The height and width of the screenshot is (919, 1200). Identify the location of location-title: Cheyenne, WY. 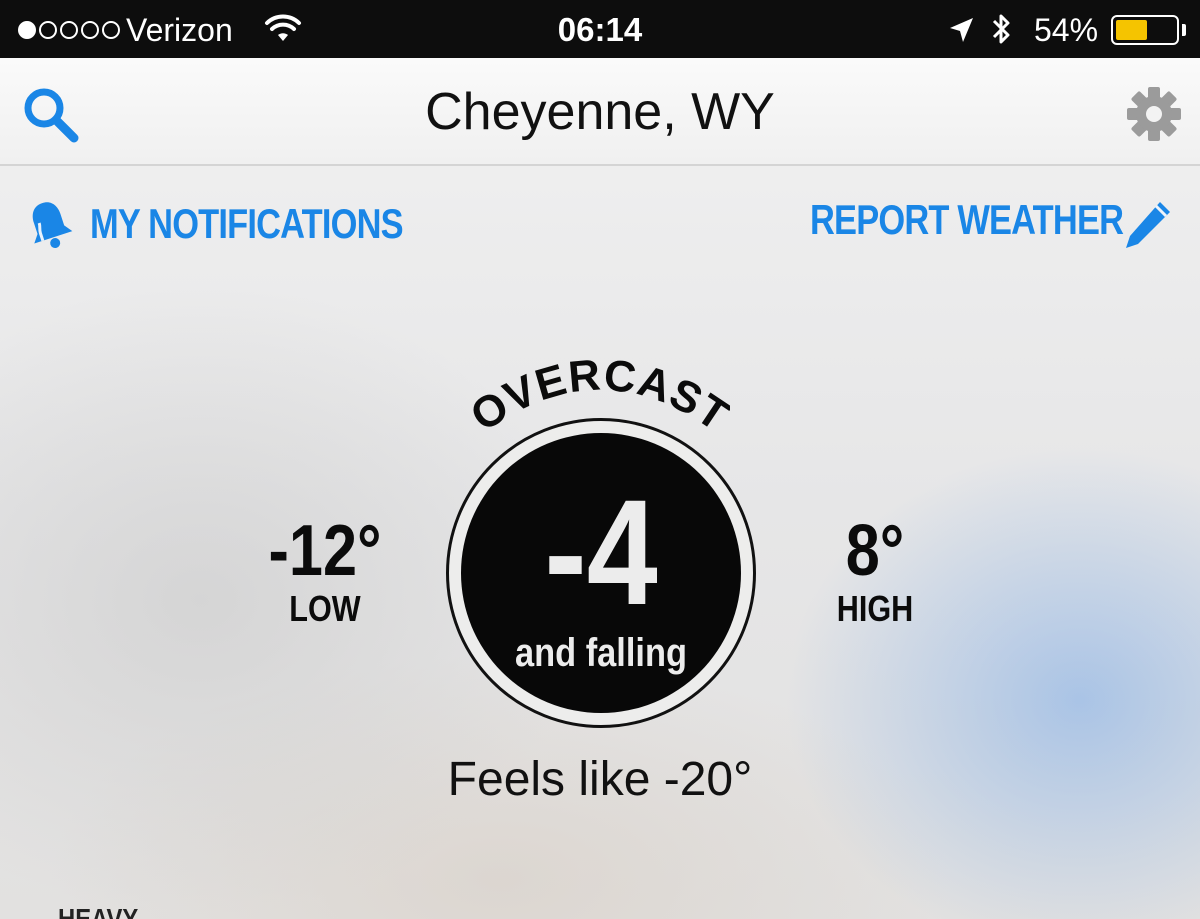
(600, 112).